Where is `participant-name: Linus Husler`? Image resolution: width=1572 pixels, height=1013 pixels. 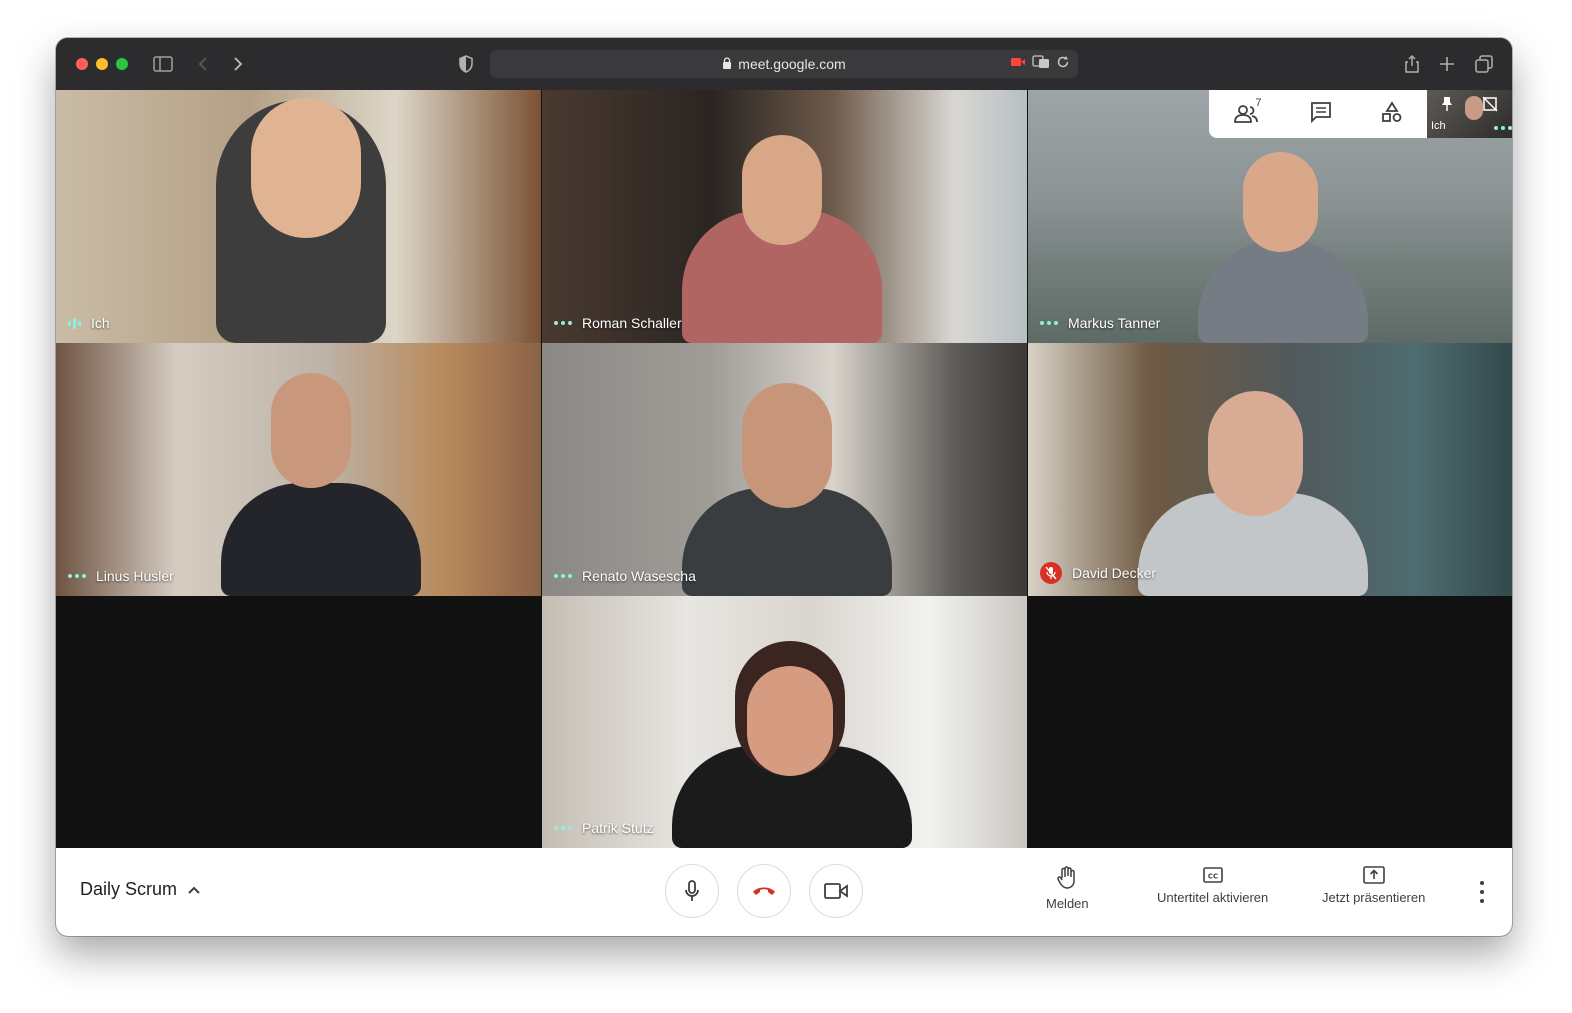
participant-name: Linus Husler is located at coordinates (135, 576).